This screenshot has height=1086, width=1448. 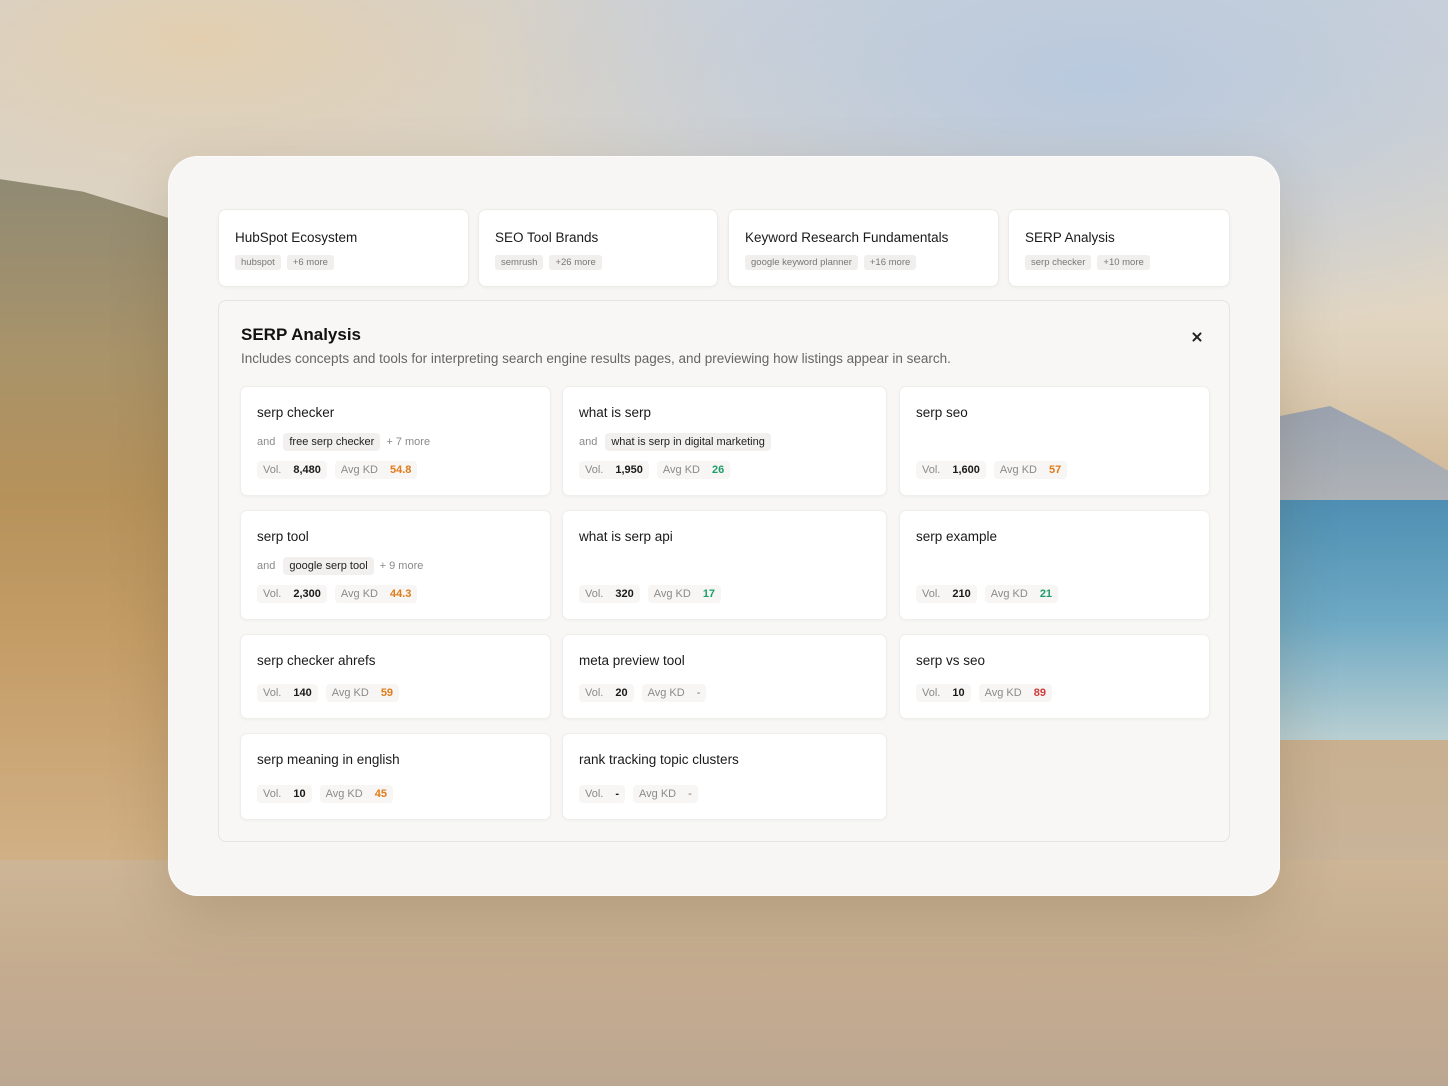 I want to click on tab-chip: google keyword planner, so click(x=801, y=262).